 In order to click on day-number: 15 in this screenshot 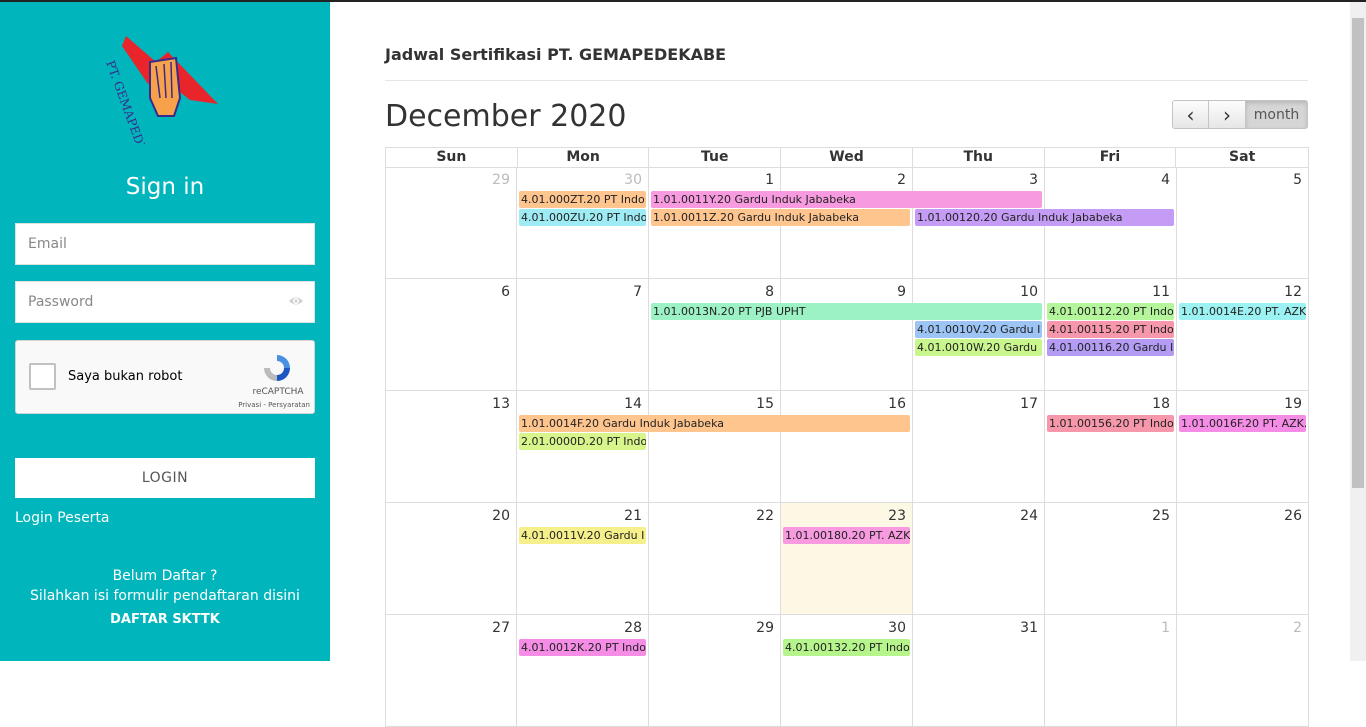, I will do `click(765, 404)`.